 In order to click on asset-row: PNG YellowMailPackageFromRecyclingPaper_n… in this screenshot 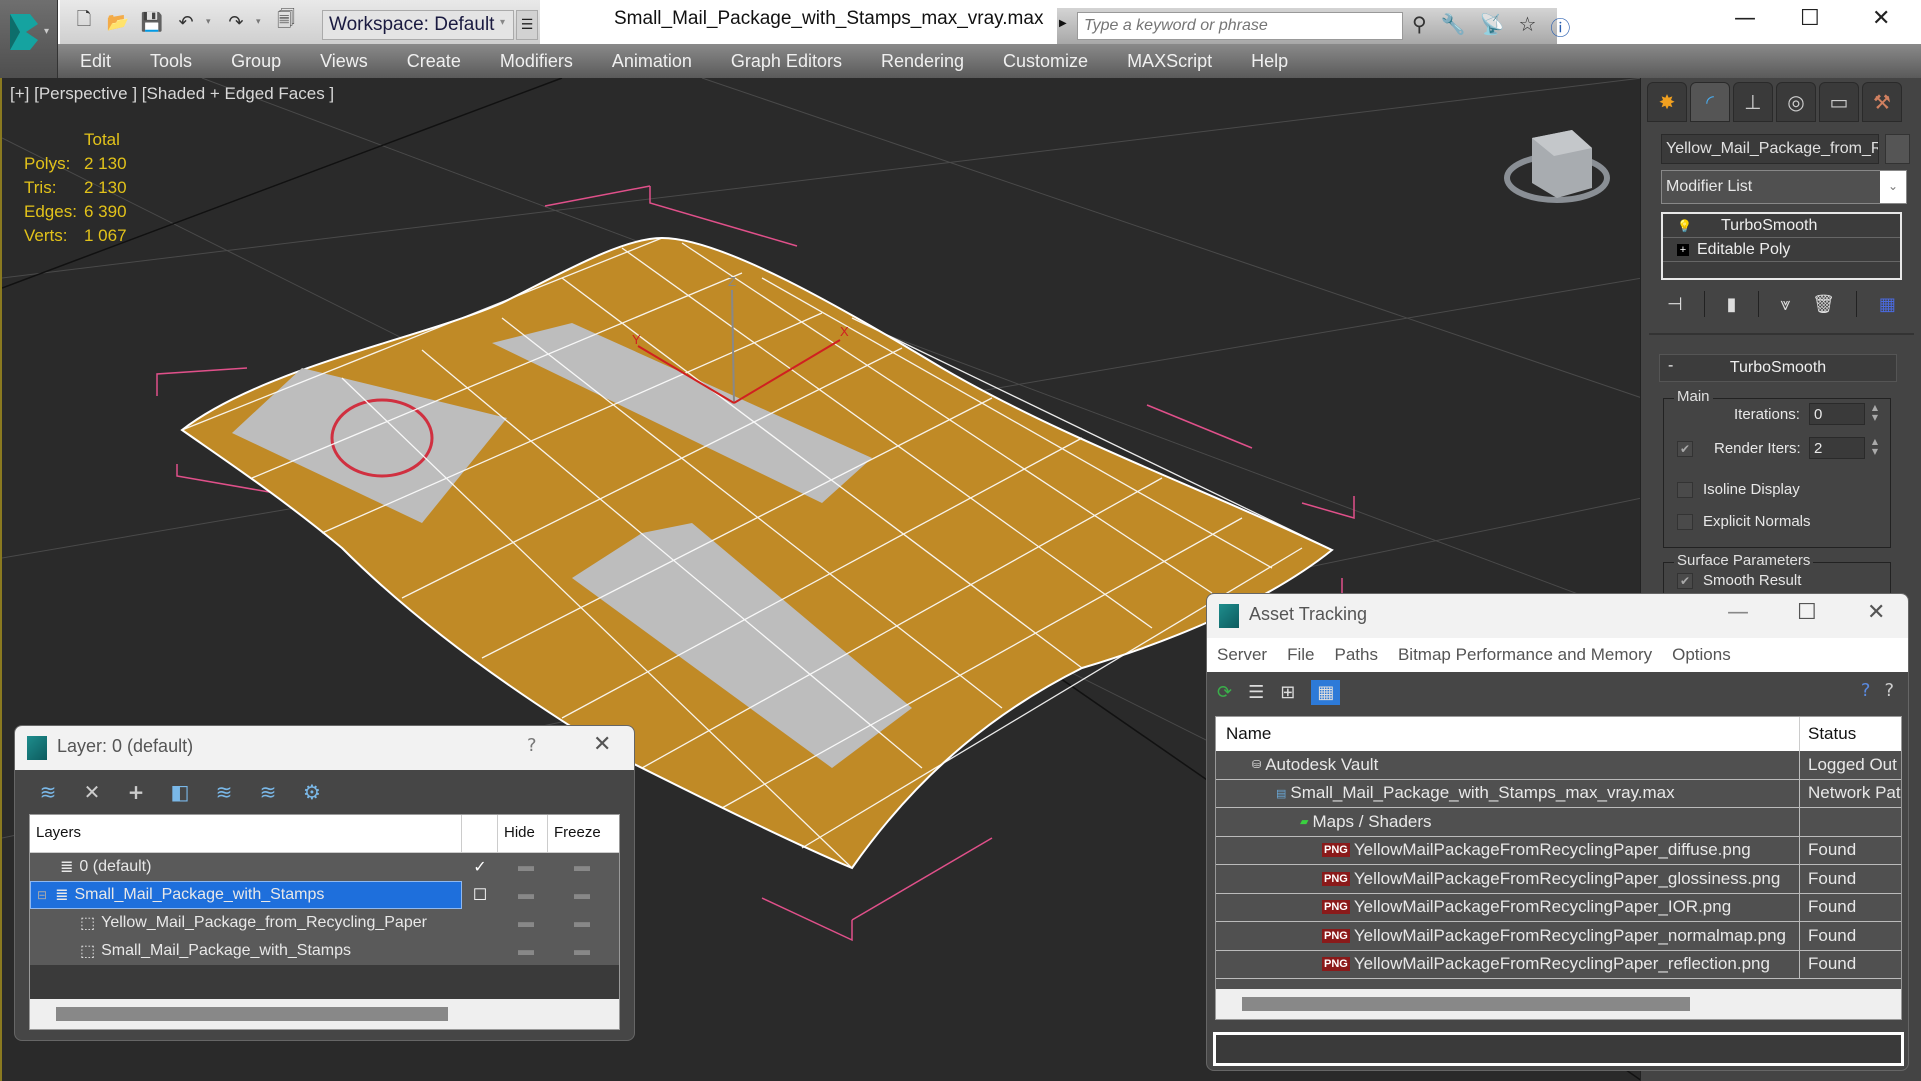, I will do `click(1558, 936)`.